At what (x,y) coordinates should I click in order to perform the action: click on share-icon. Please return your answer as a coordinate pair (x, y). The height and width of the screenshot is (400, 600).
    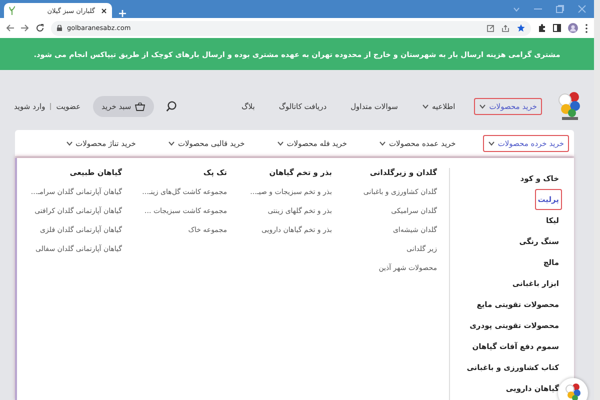
    Looking at the image, I should click on (505, 28).